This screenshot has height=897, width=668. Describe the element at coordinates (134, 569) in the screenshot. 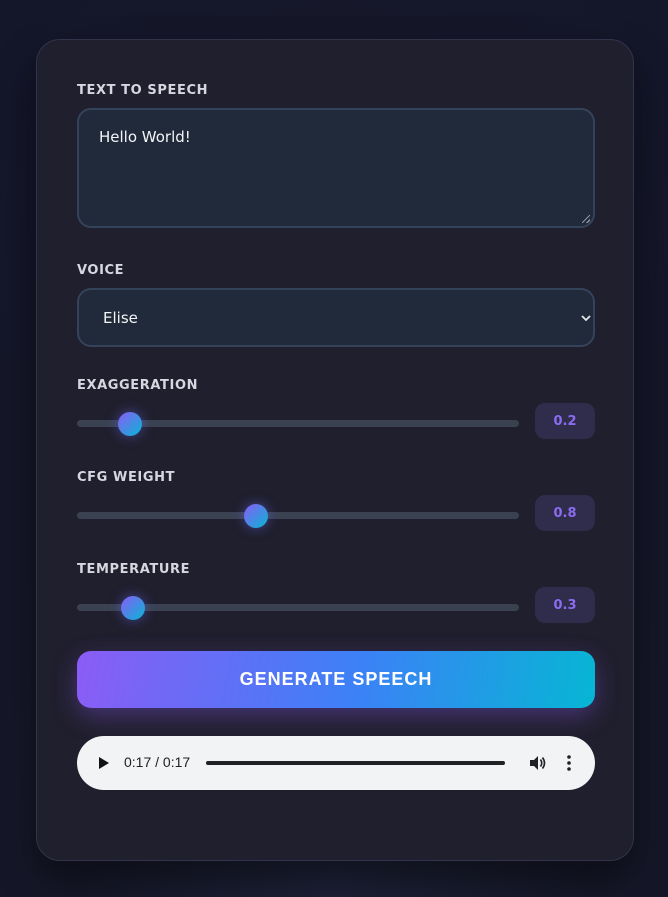

I see `temperature-label: TEMPERATURE` at that location.